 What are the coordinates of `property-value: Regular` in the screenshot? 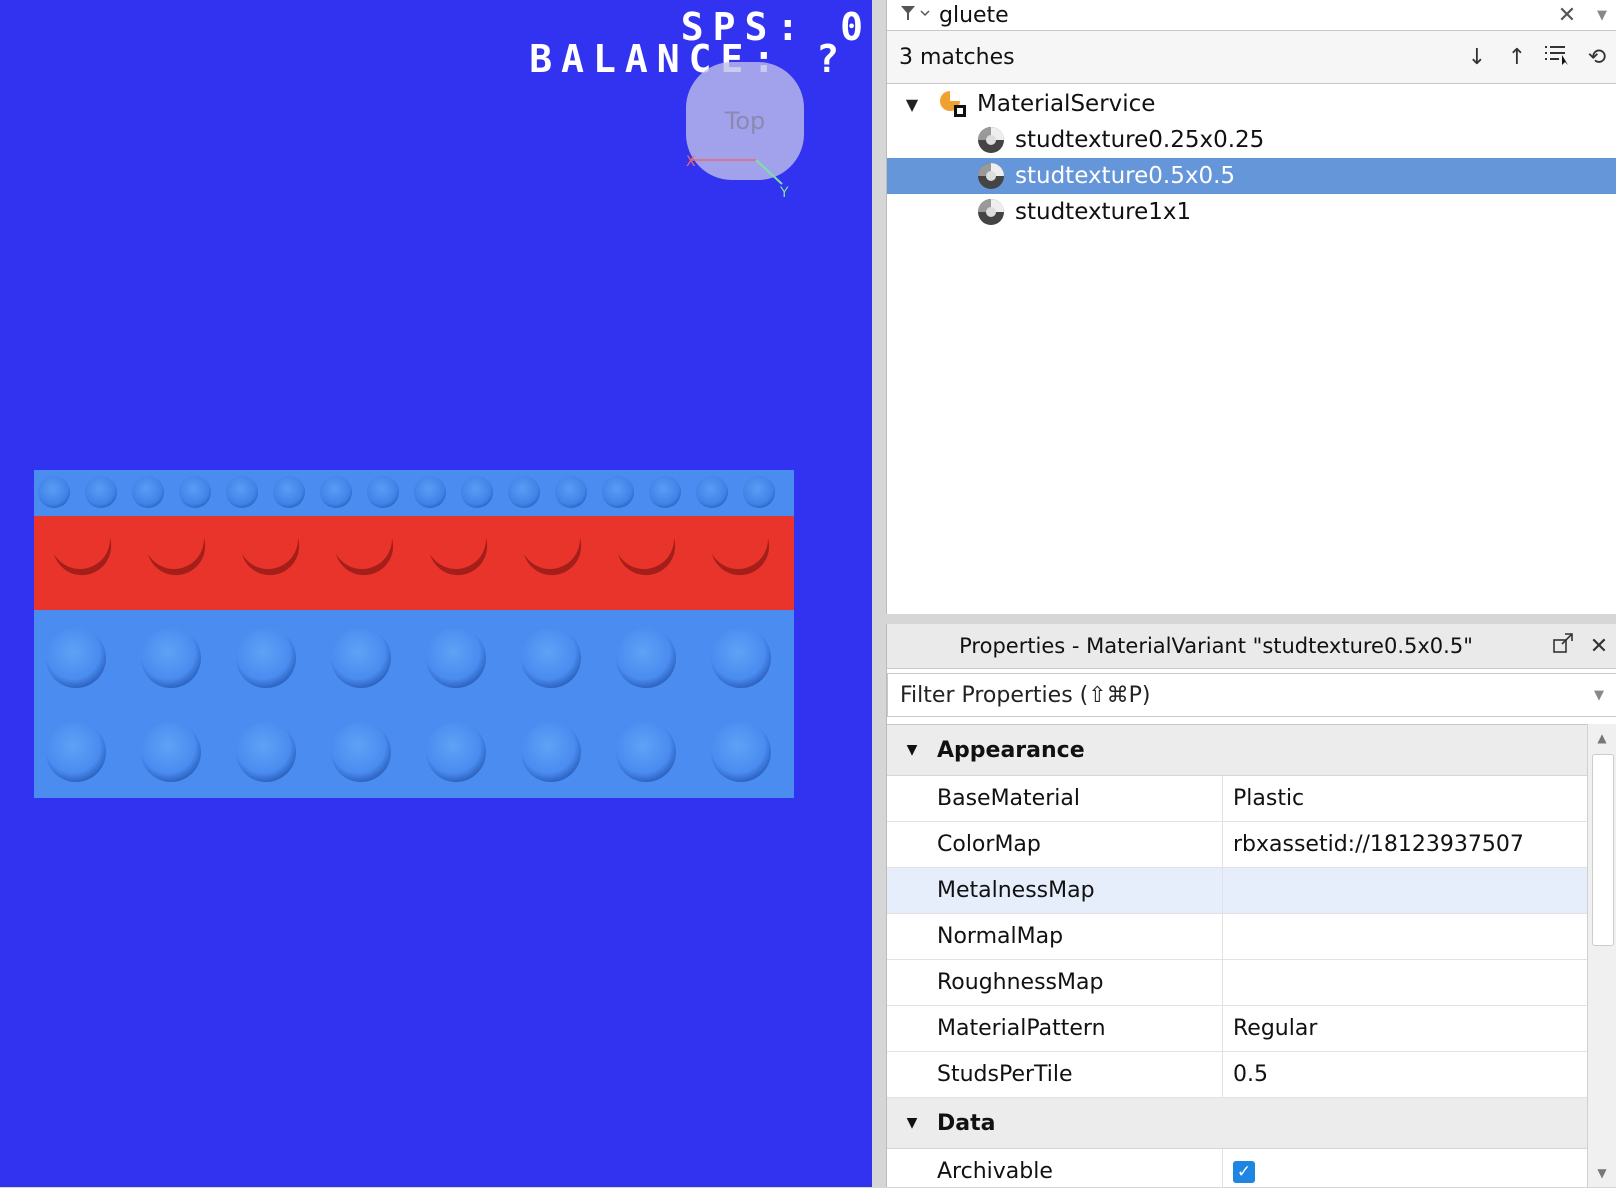 It's located at (1405, 1028).